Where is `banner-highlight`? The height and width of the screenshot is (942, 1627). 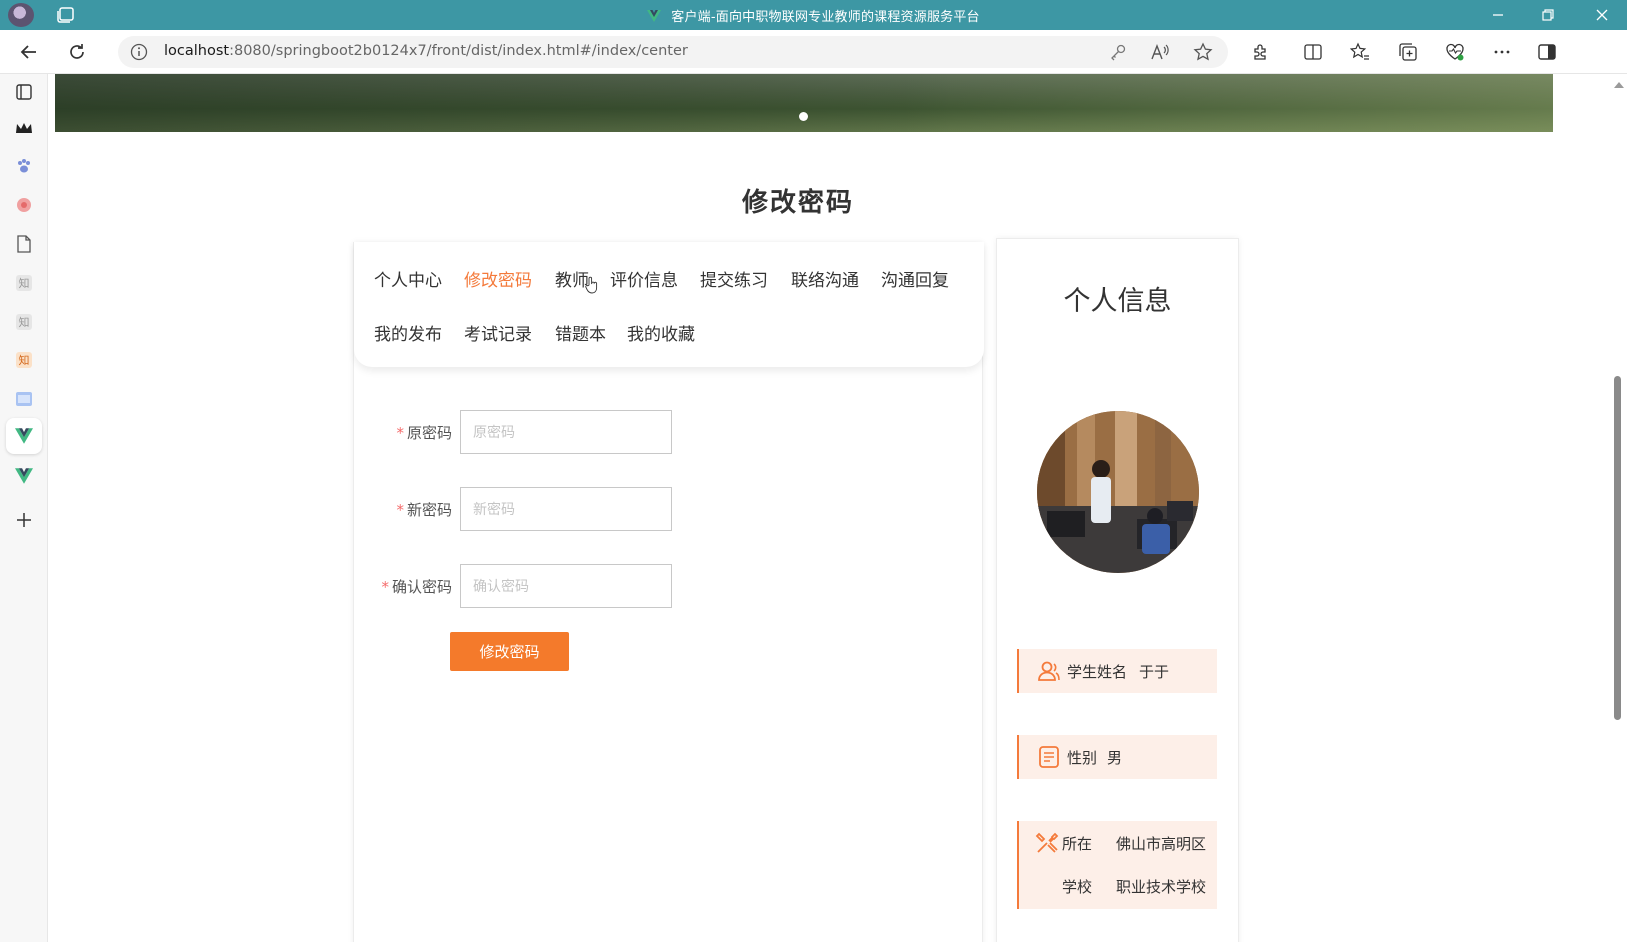
banner-highlight is located at coordinates (1228, 103).